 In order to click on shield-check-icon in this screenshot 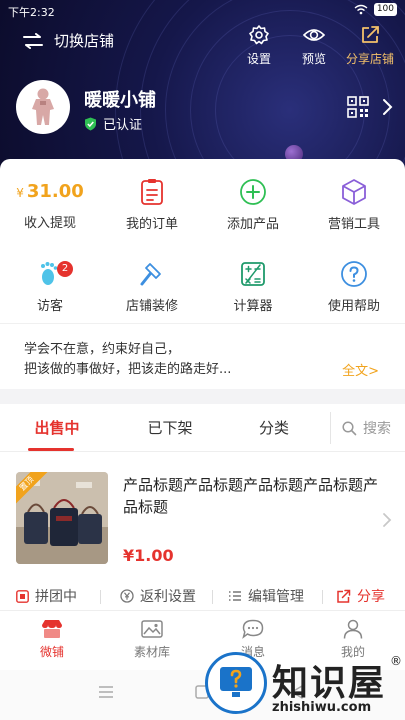, I will do `click(90, 123)`.